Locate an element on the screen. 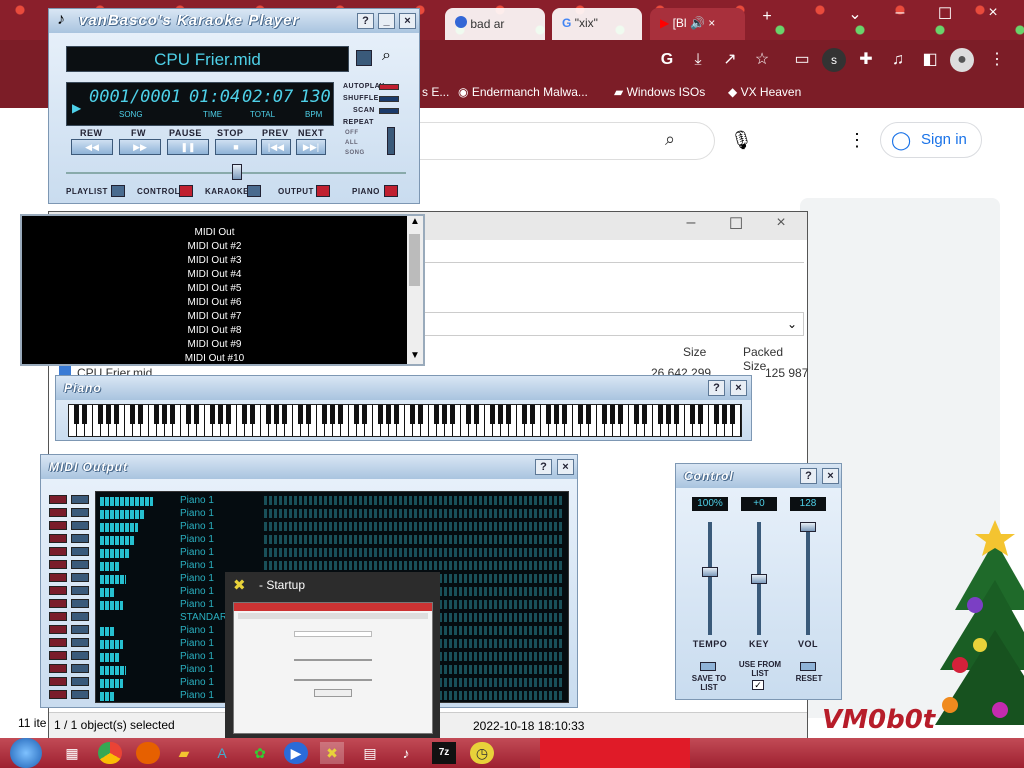 The image size is (1024, 768). use-from-list-checkbox: ✓ is located at coordinates (758, 685).